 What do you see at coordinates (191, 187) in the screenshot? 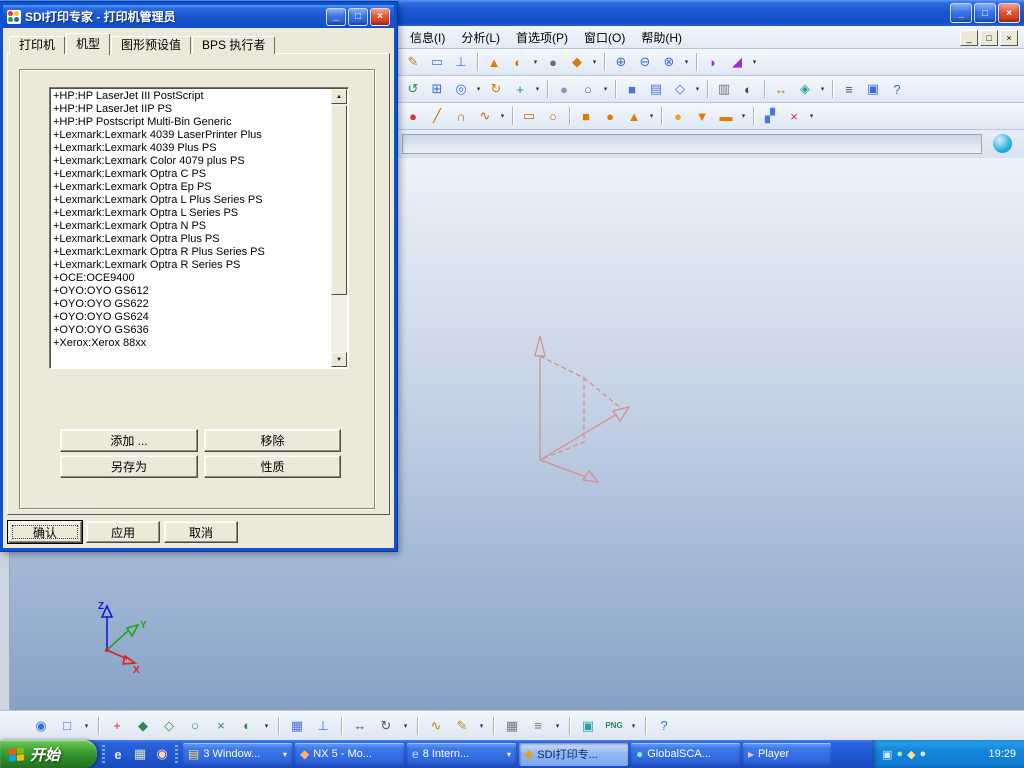
I see `printer-list-item: +Lexmark:Lexmark Optra Ep PS` at bounding box center [191, 187].